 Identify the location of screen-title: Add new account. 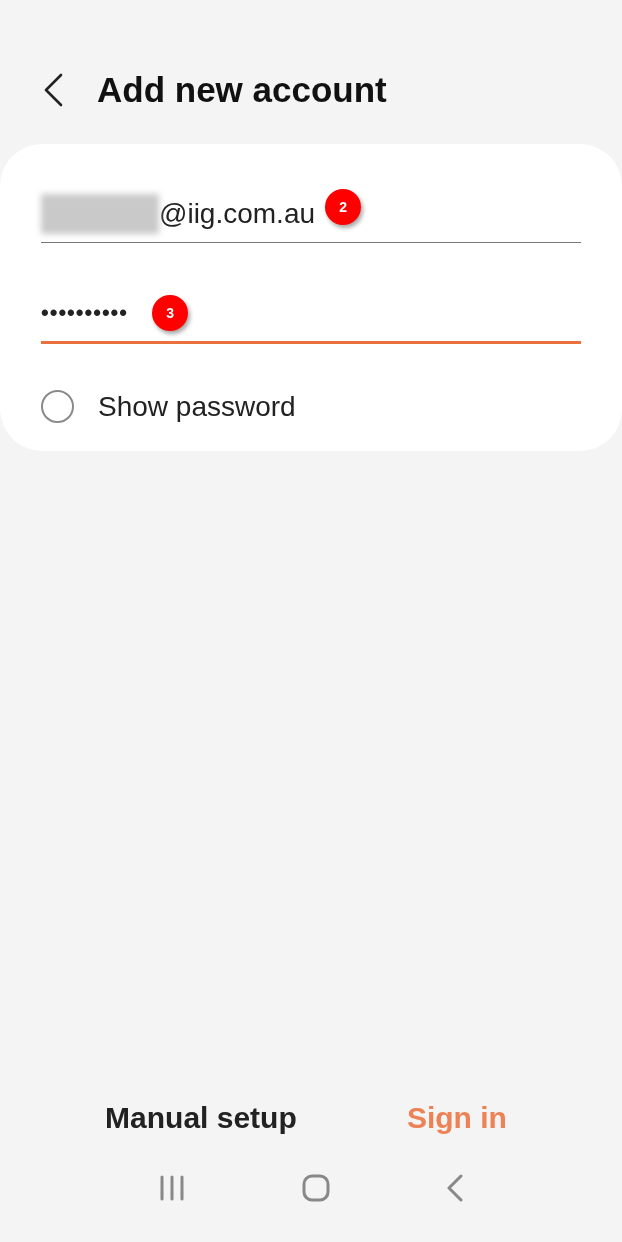
(242, 90).